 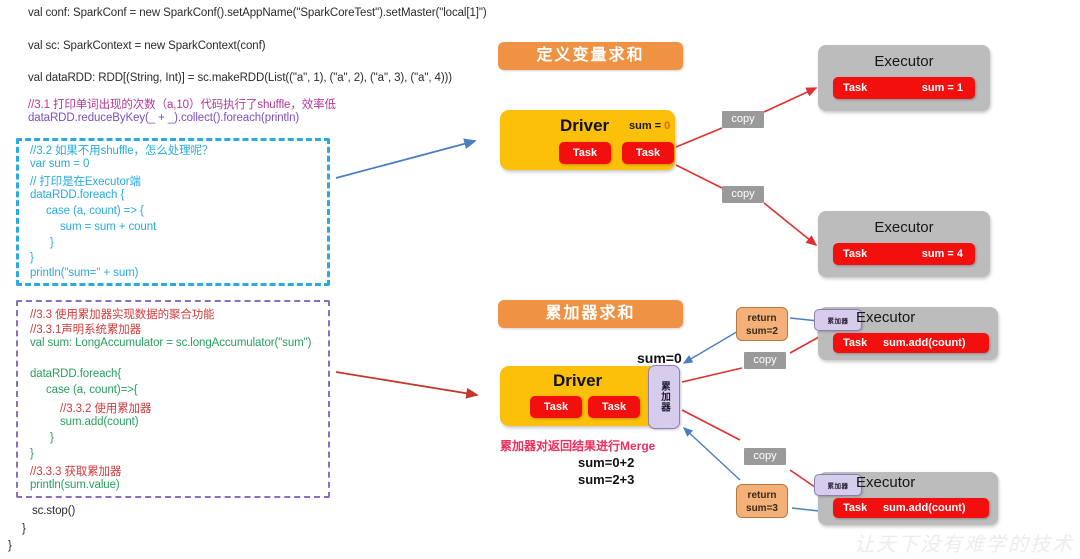 I want to click on executor-task-sum: sum = 1, so click(x=942, y=88).